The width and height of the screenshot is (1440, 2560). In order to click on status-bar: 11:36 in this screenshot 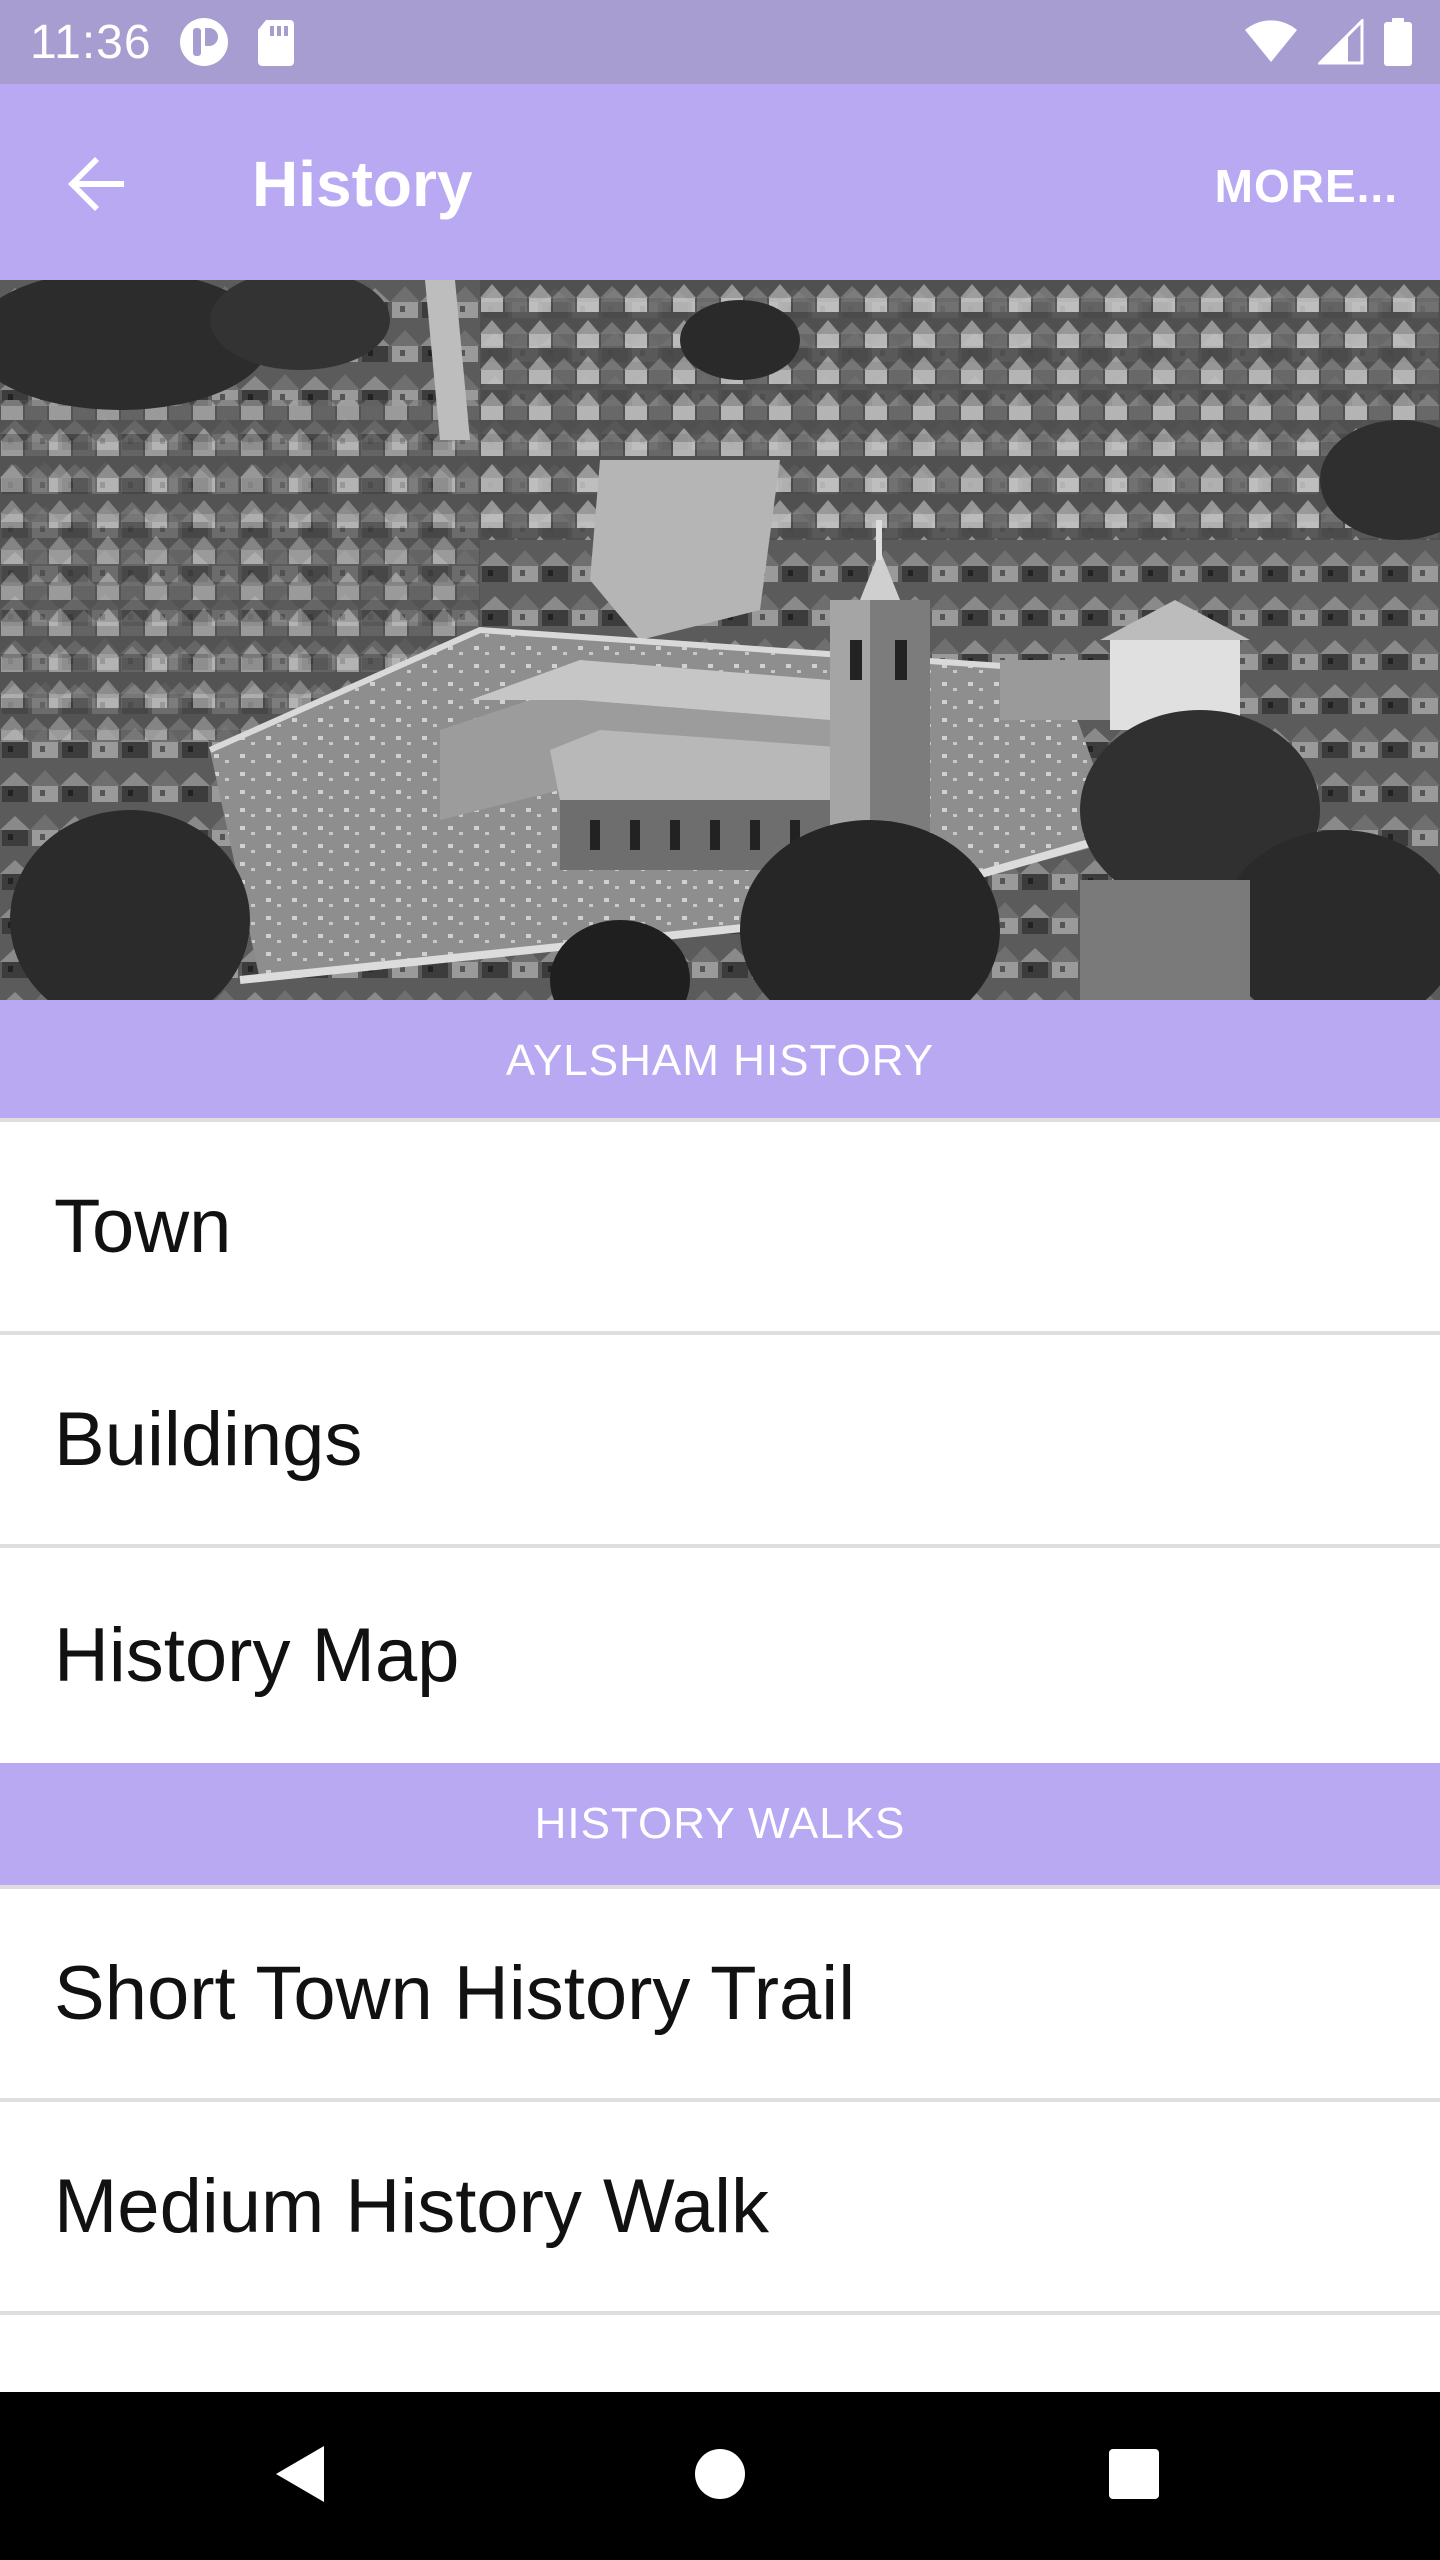, I will do `click(720, 42)`.